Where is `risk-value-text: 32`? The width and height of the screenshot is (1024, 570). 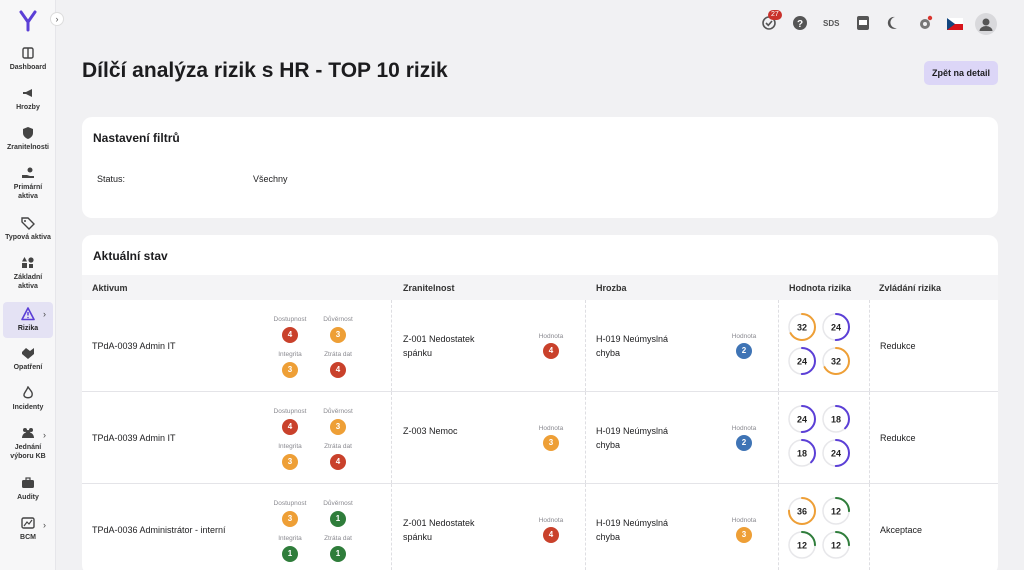 risk-value-text: 32 is located at coordinates (802, 327).